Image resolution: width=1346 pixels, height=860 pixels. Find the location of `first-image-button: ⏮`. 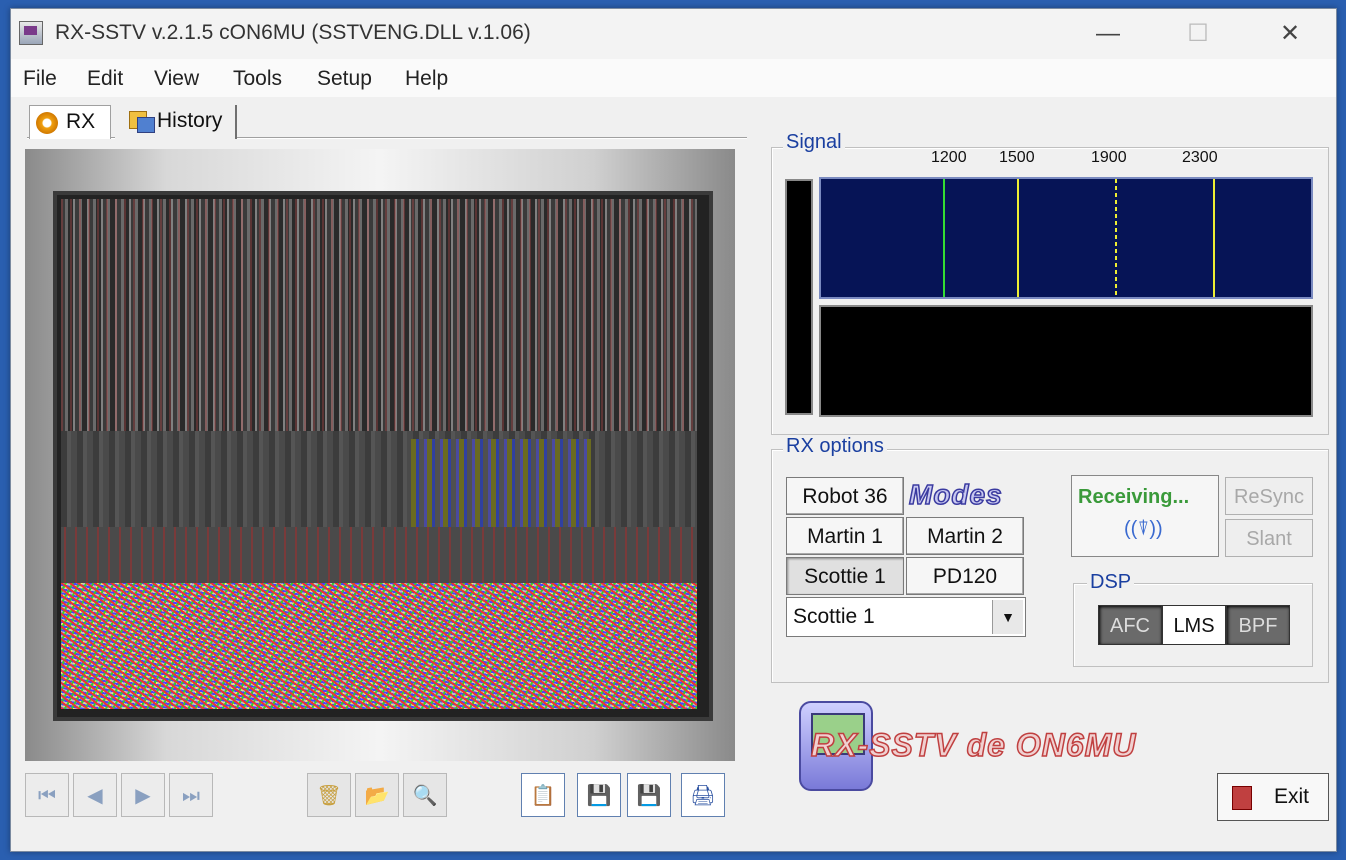

first-image-button: ⏮ is located at coordinates (47, 795).